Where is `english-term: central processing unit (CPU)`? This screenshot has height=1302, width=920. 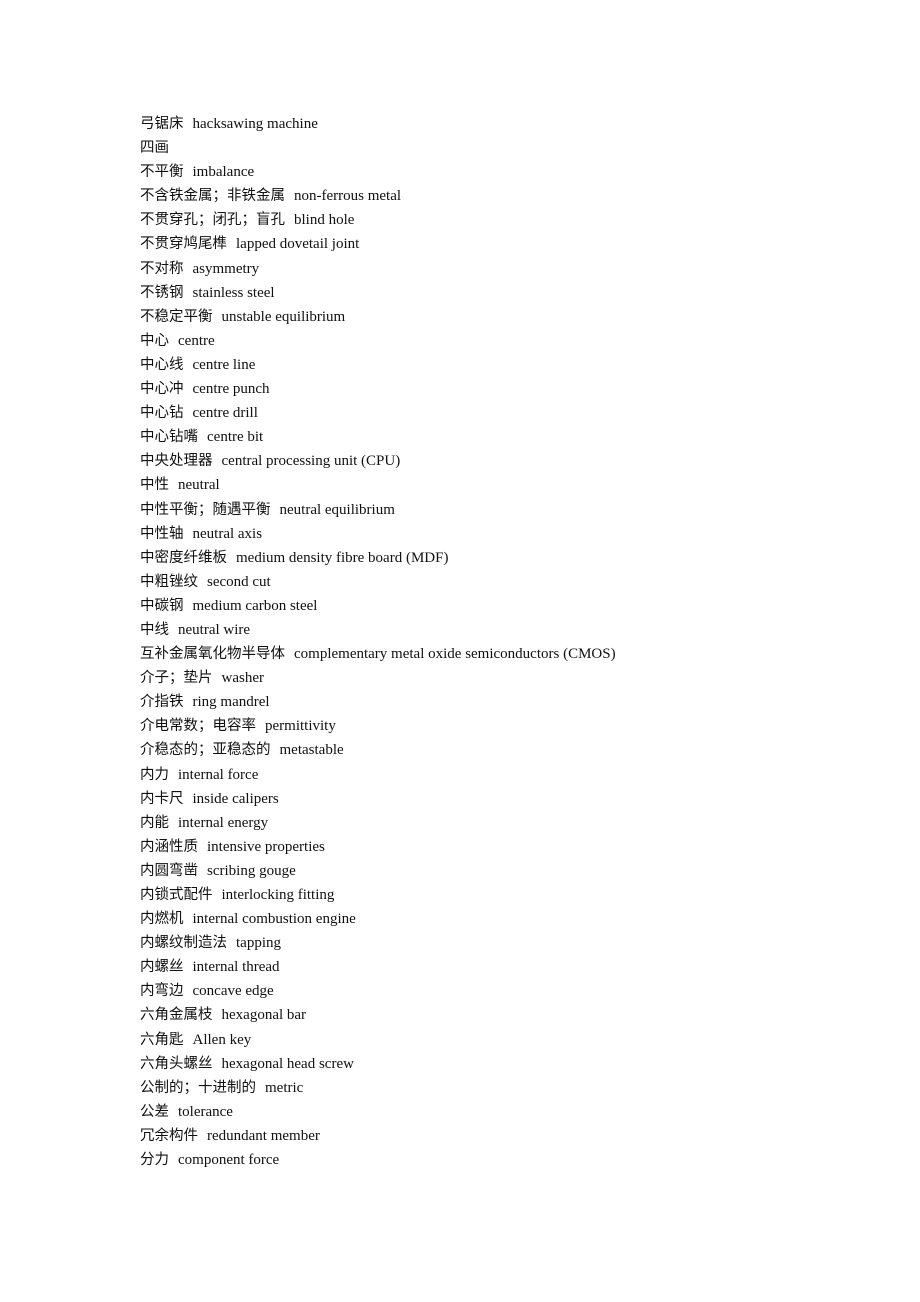 english-term: central processing unit (CPU) is located at coordinates (311, 461).